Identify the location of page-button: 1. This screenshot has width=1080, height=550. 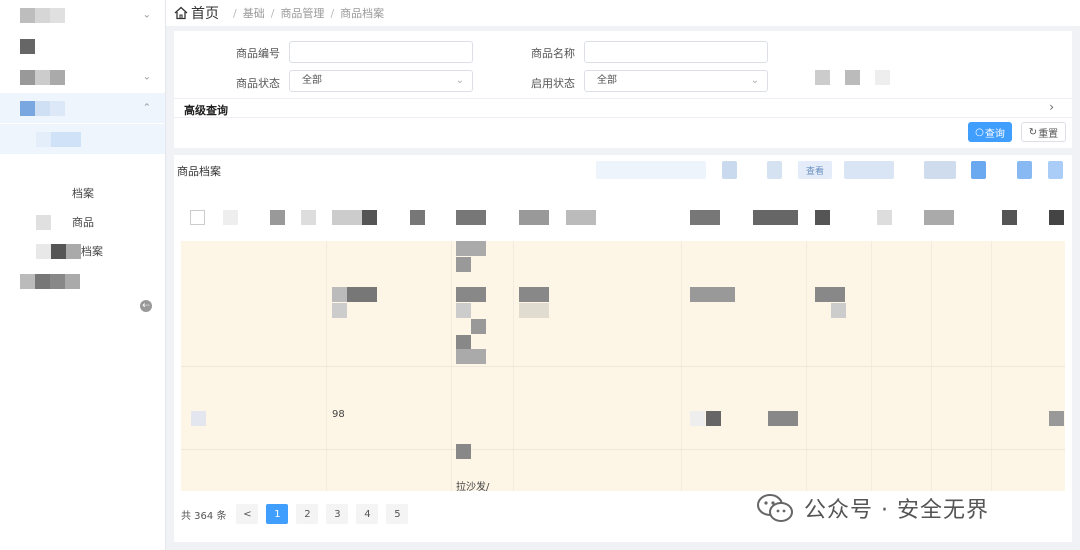
(277, 514).